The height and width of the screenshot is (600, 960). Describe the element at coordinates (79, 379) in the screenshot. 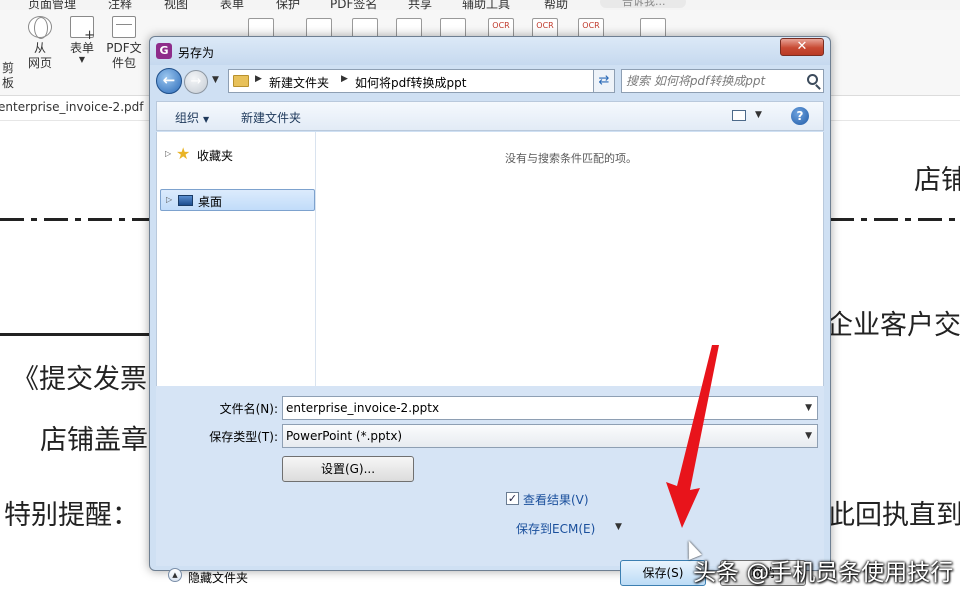

I see `doc-text: 《提交发票` at that location.